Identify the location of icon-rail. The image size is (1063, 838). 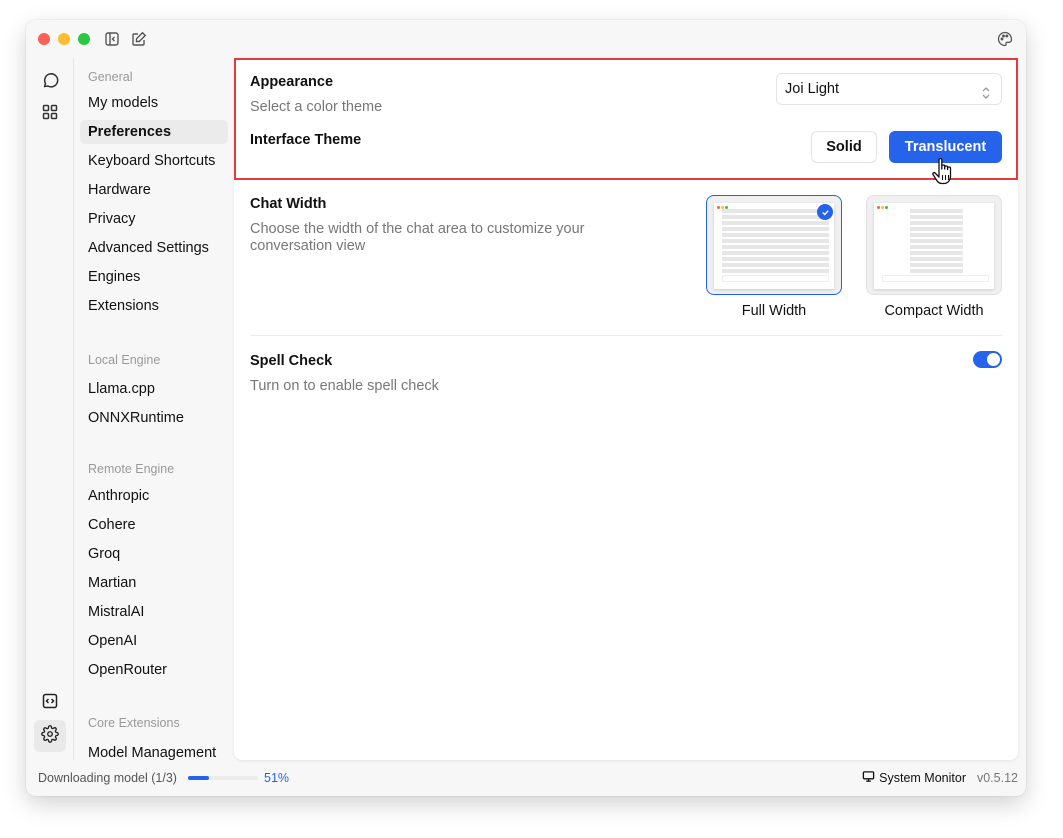
(50, 409).